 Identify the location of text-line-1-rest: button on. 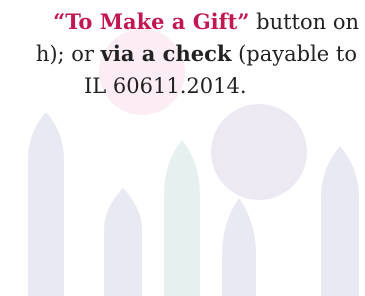
(304, 22).